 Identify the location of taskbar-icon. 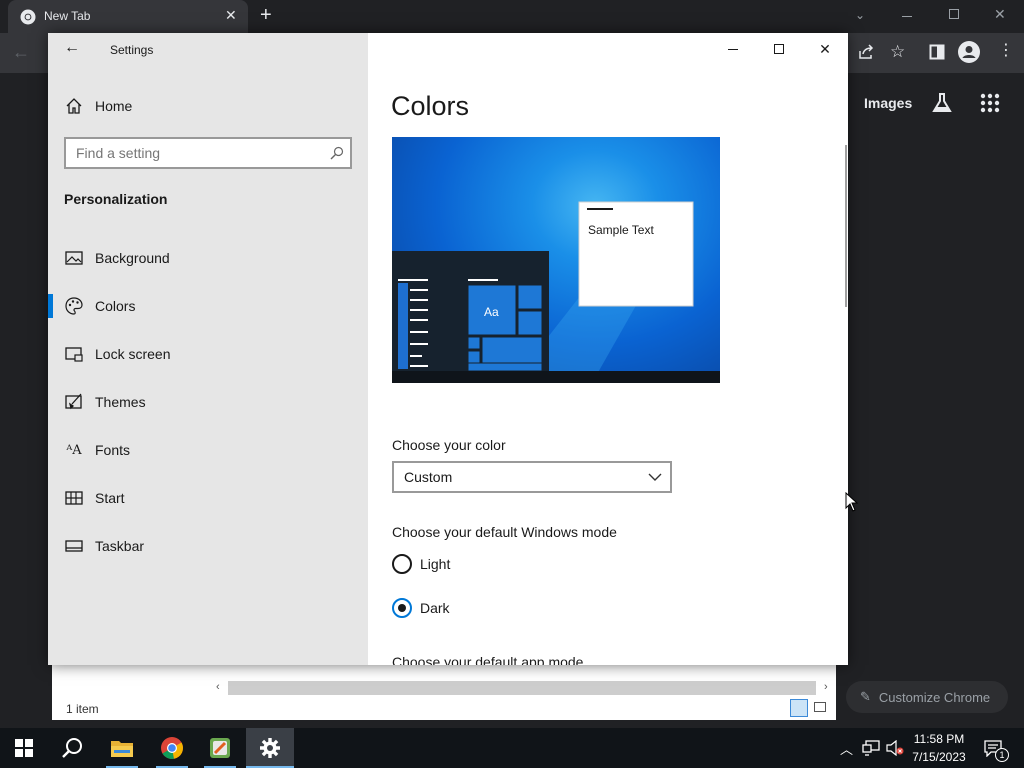
(74, 546).